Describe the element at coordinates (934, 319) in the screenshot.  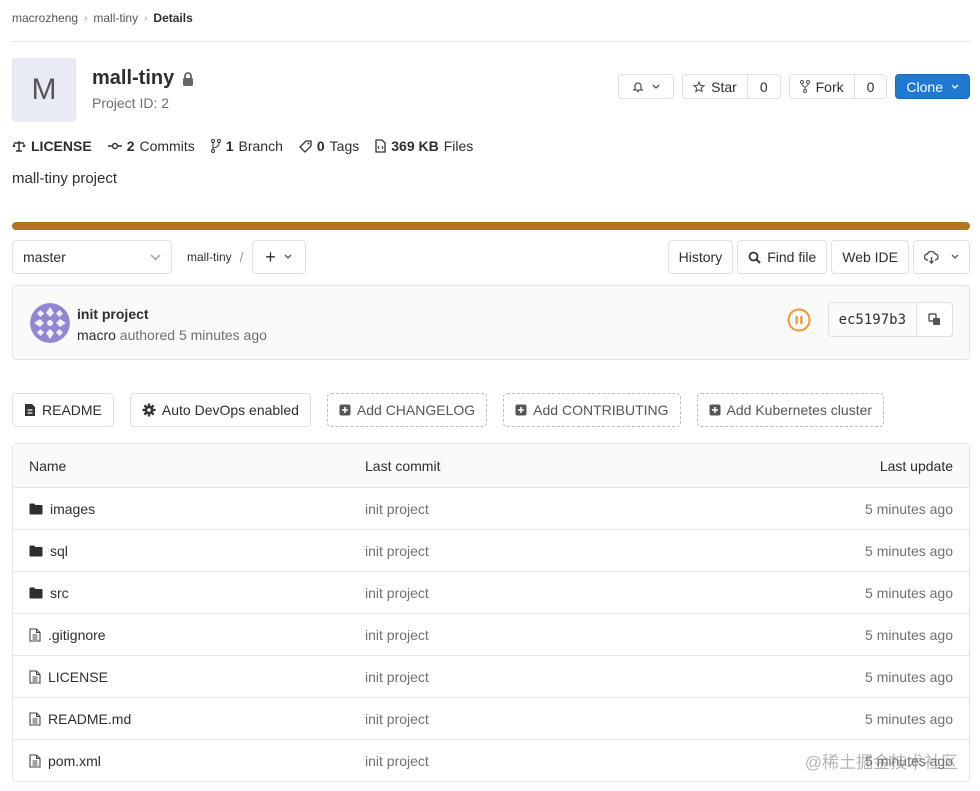
I see `copy-sha-button` at that location.